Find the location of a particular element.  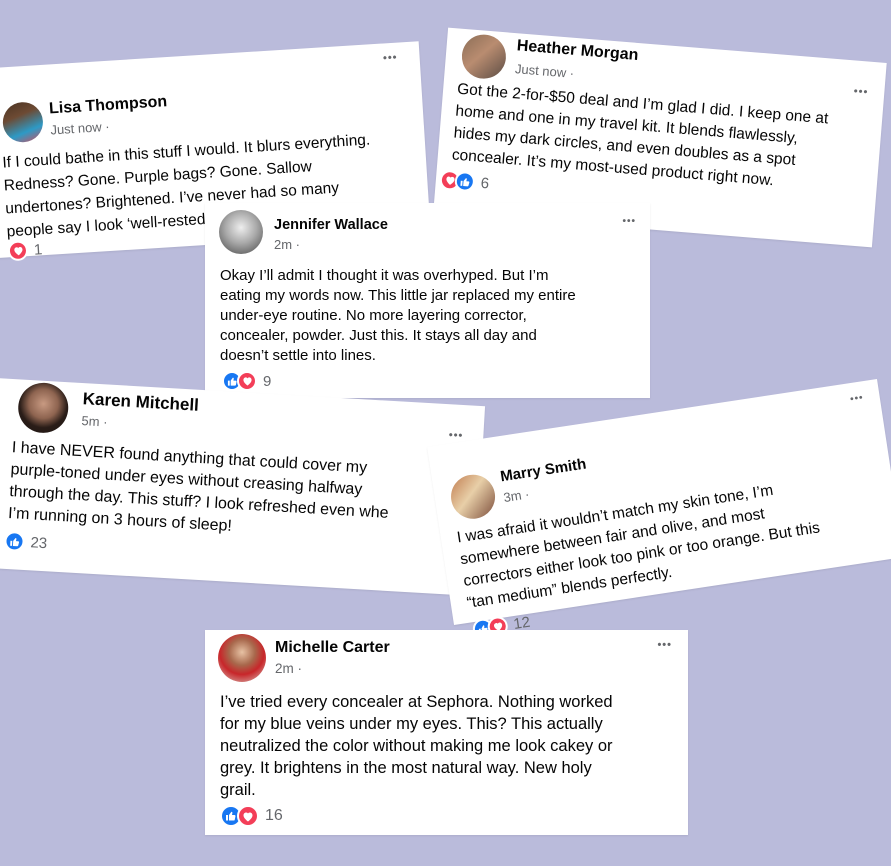

reactions-bar: 6 is located at coordinates (464, 181).